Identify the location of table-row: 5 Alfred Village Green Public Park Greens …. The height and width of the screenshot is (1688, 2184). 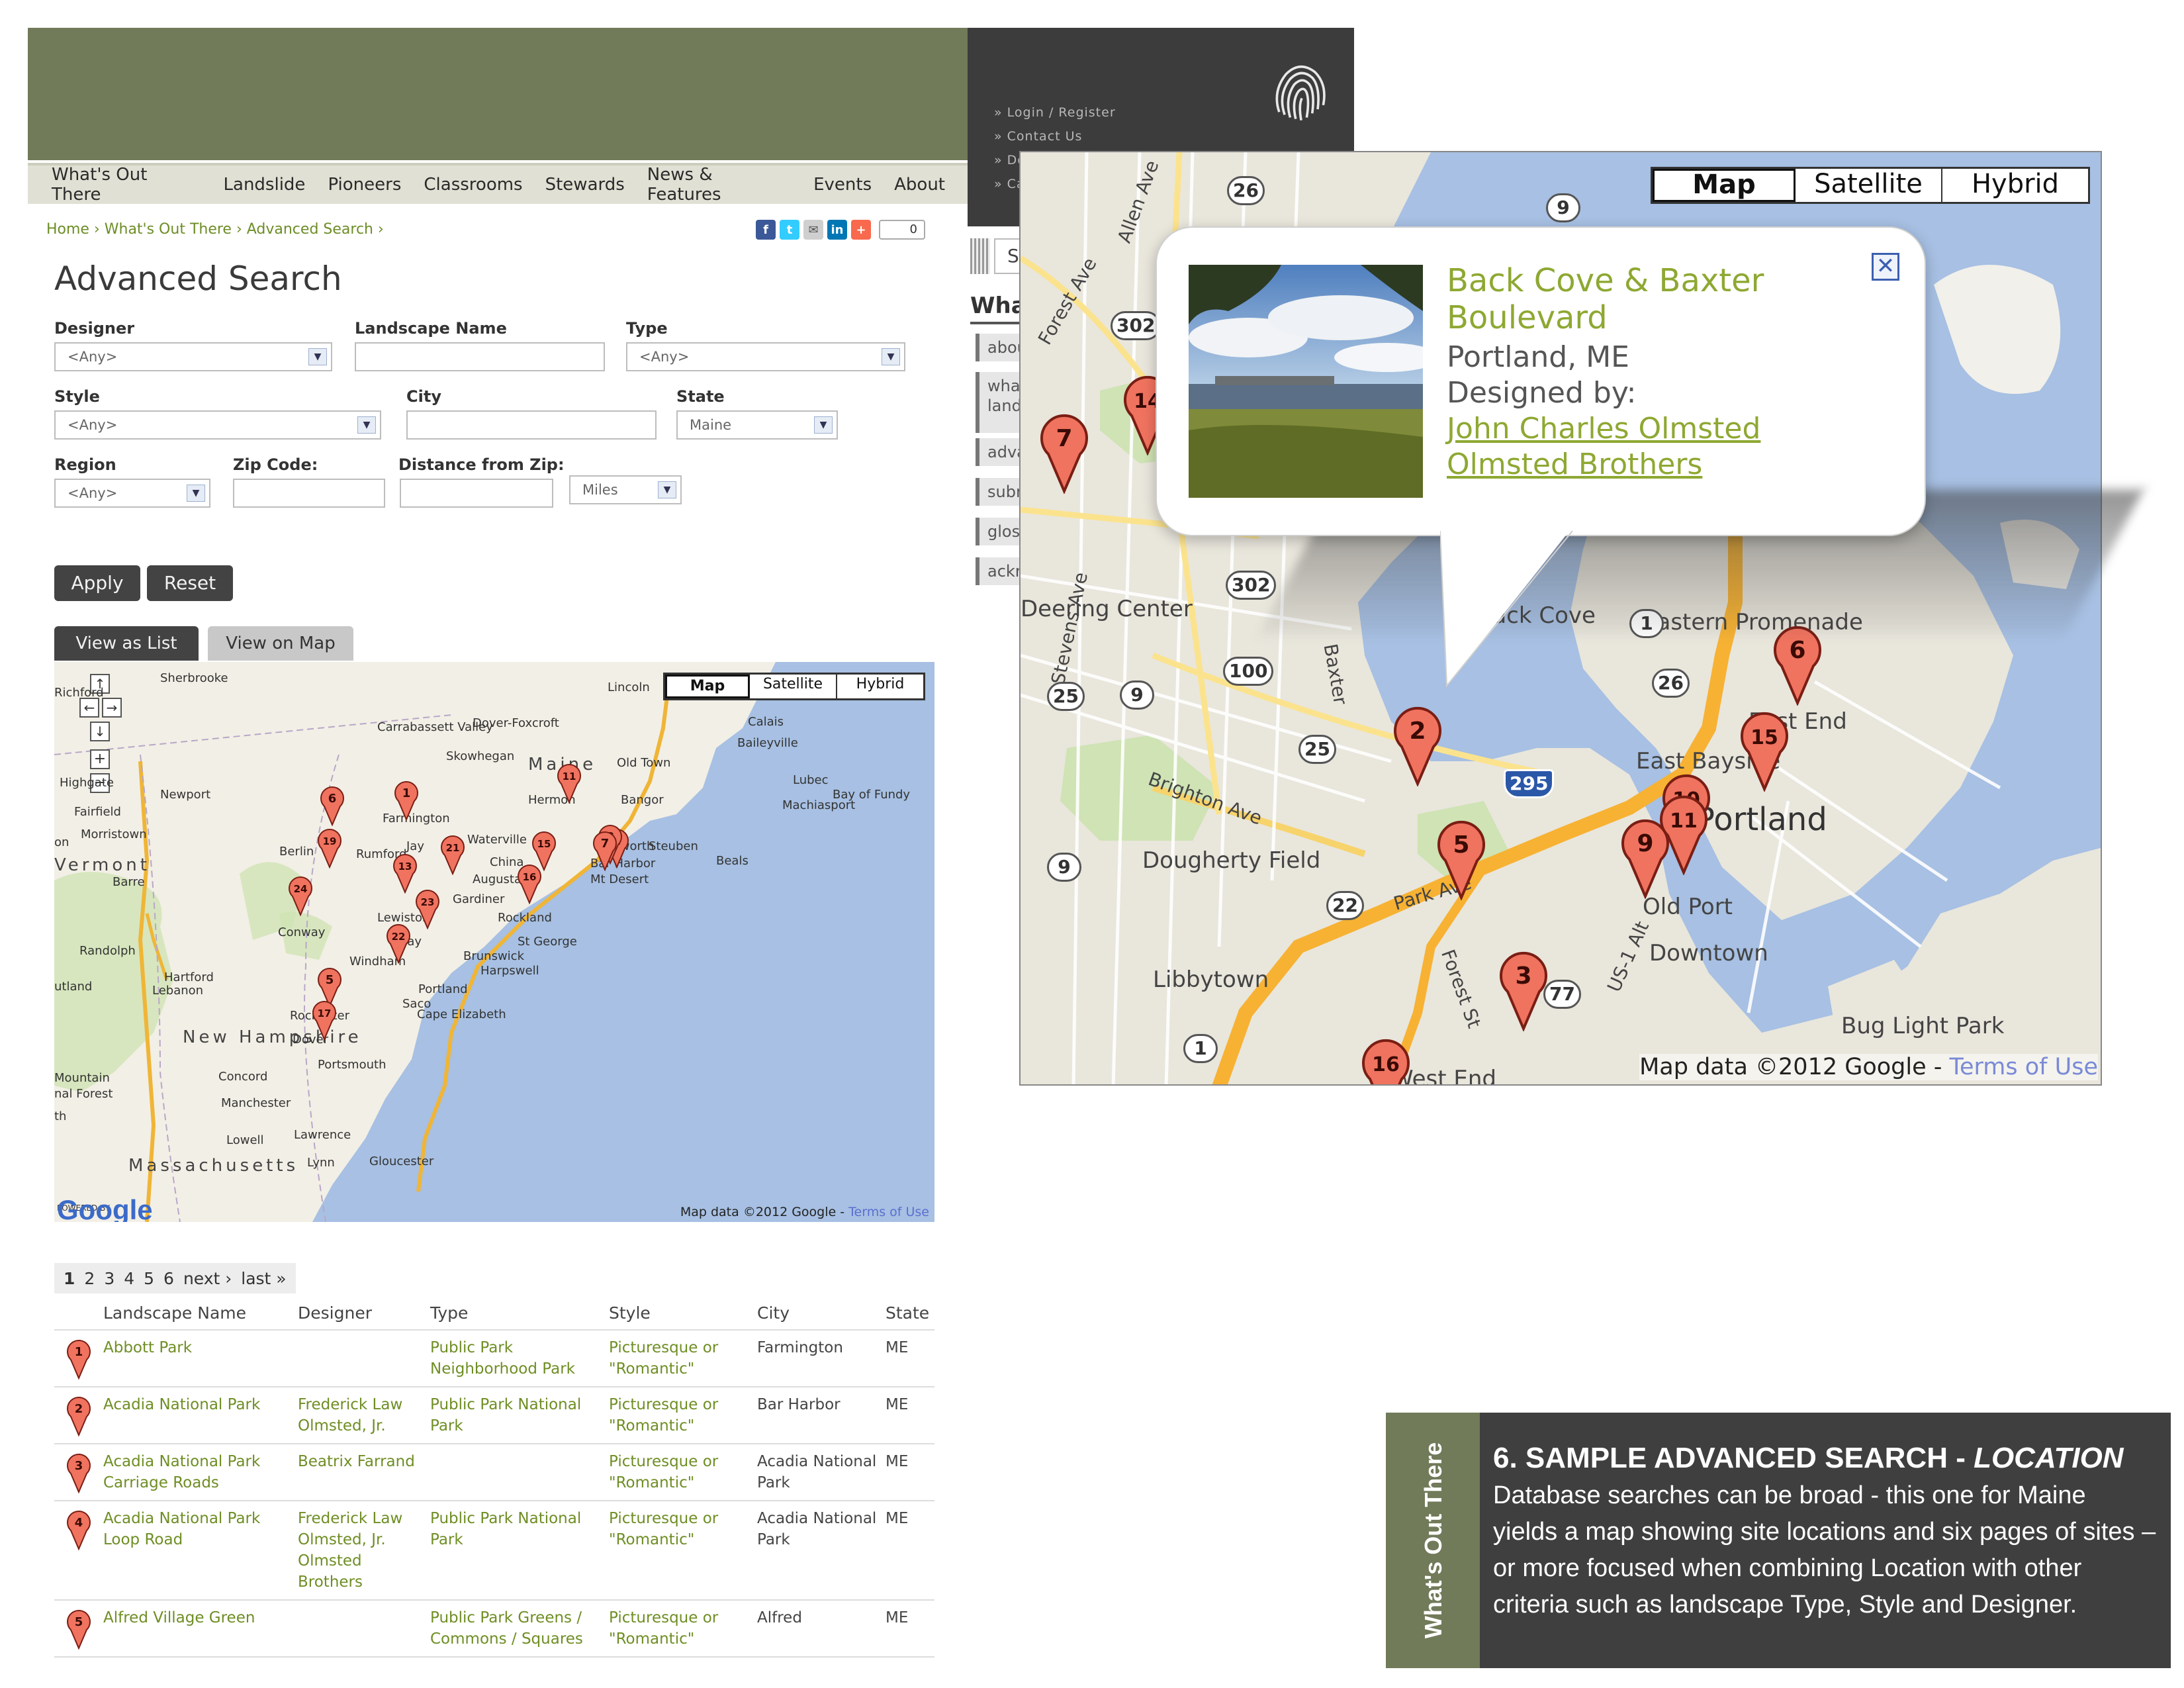
(494, 1629).